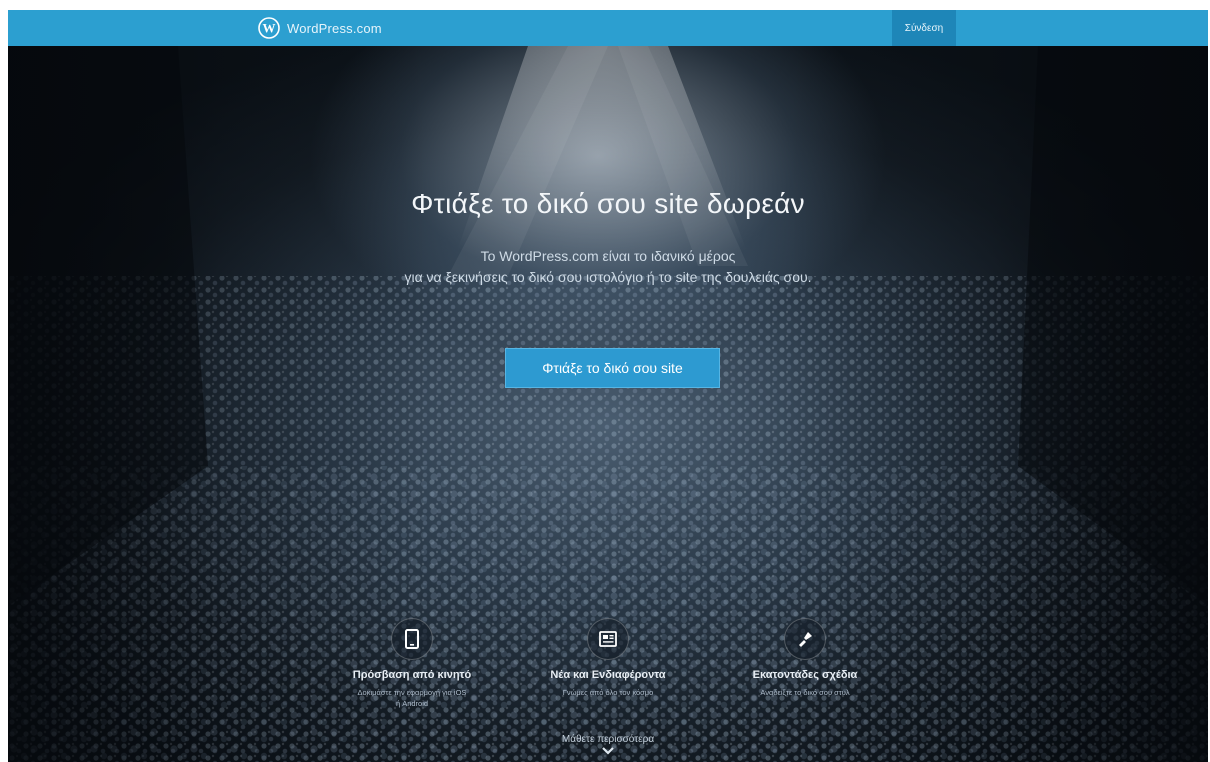 The height and width of the screenshot is (762, 1210). I want to click on svg-text: W, so click(269, 28).